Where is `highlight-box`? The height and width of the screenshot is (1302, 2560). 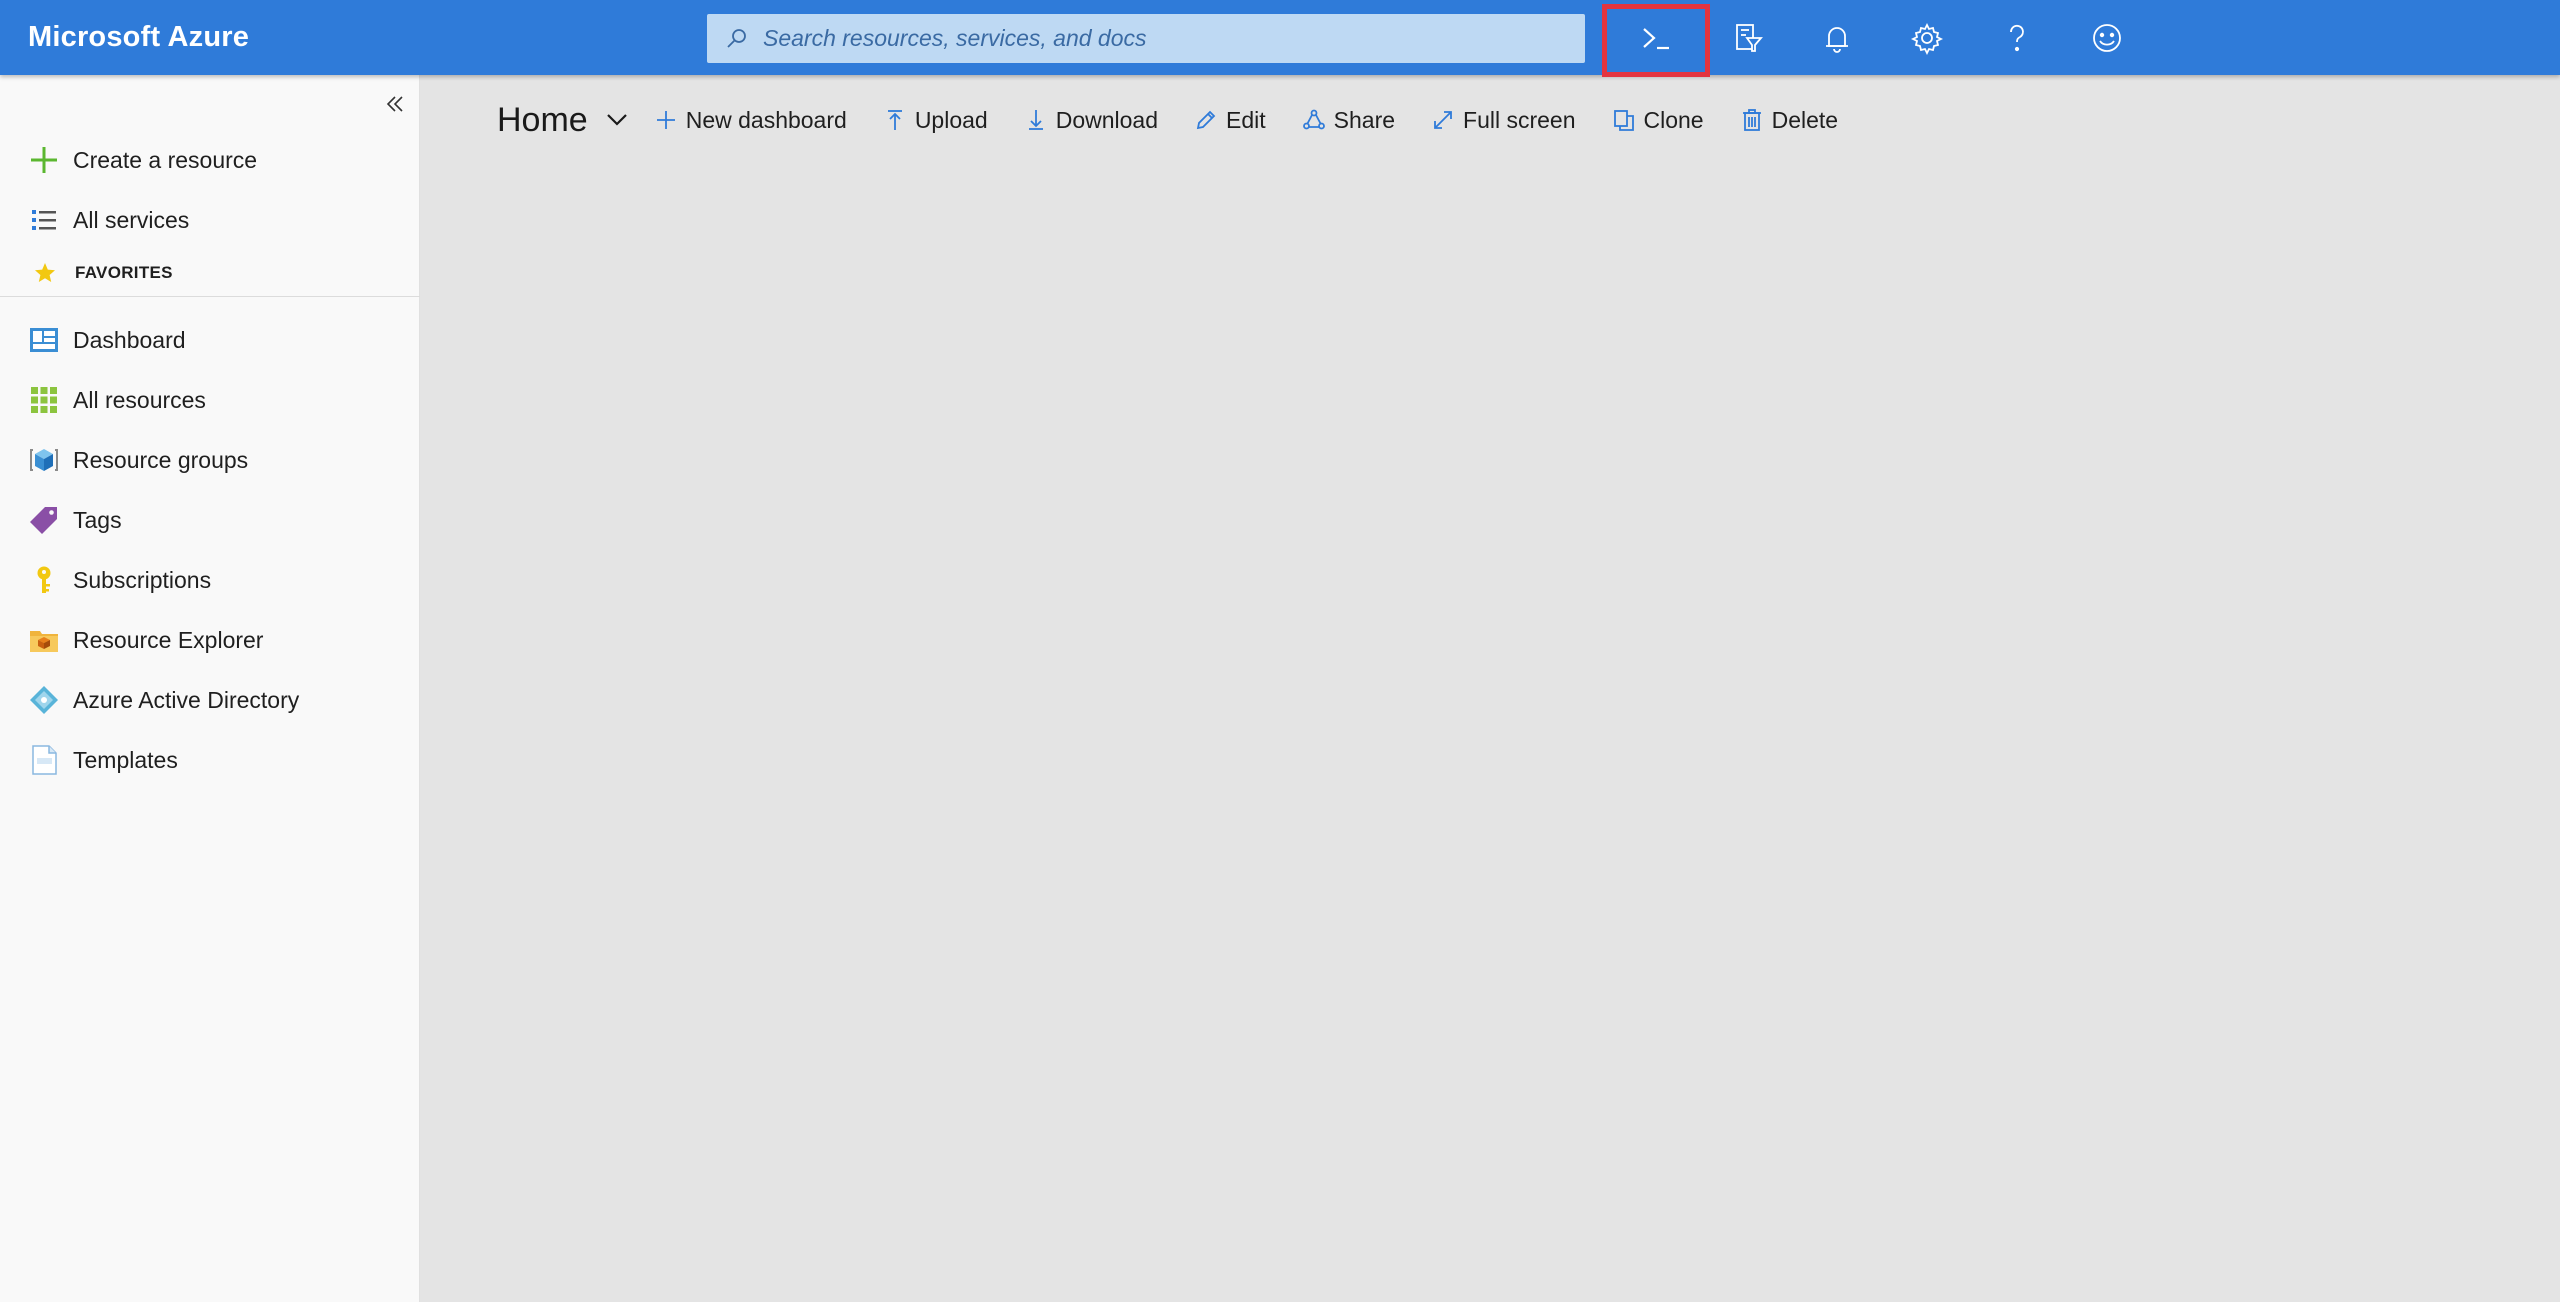 highlight-box is located at coordinates (1656, 40).